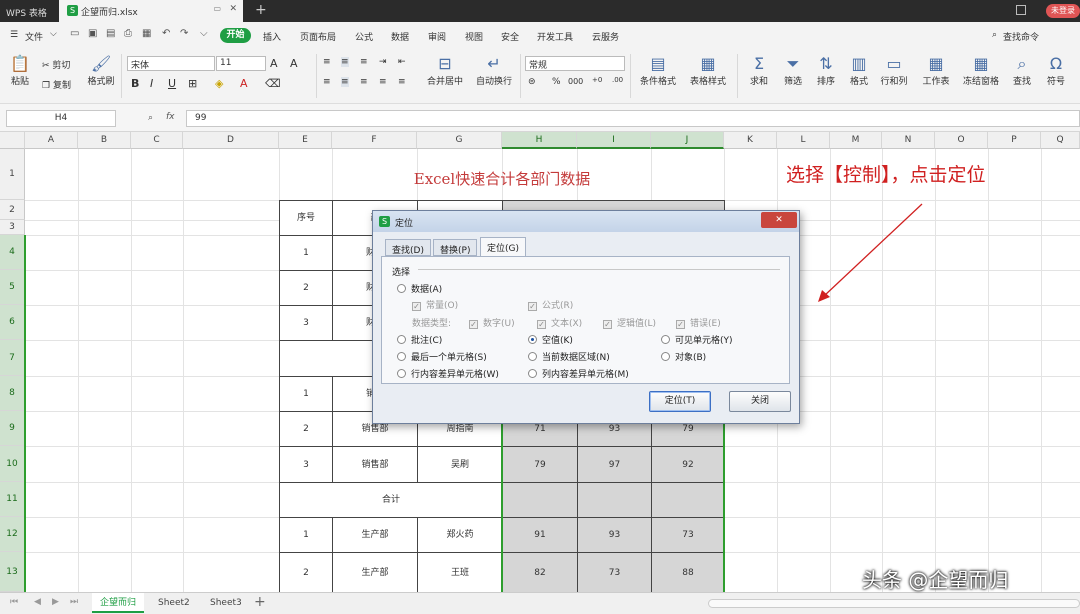 This screenshot has height=614, width=1080. I want to click on close-button: 关闭, so click(760, 401).